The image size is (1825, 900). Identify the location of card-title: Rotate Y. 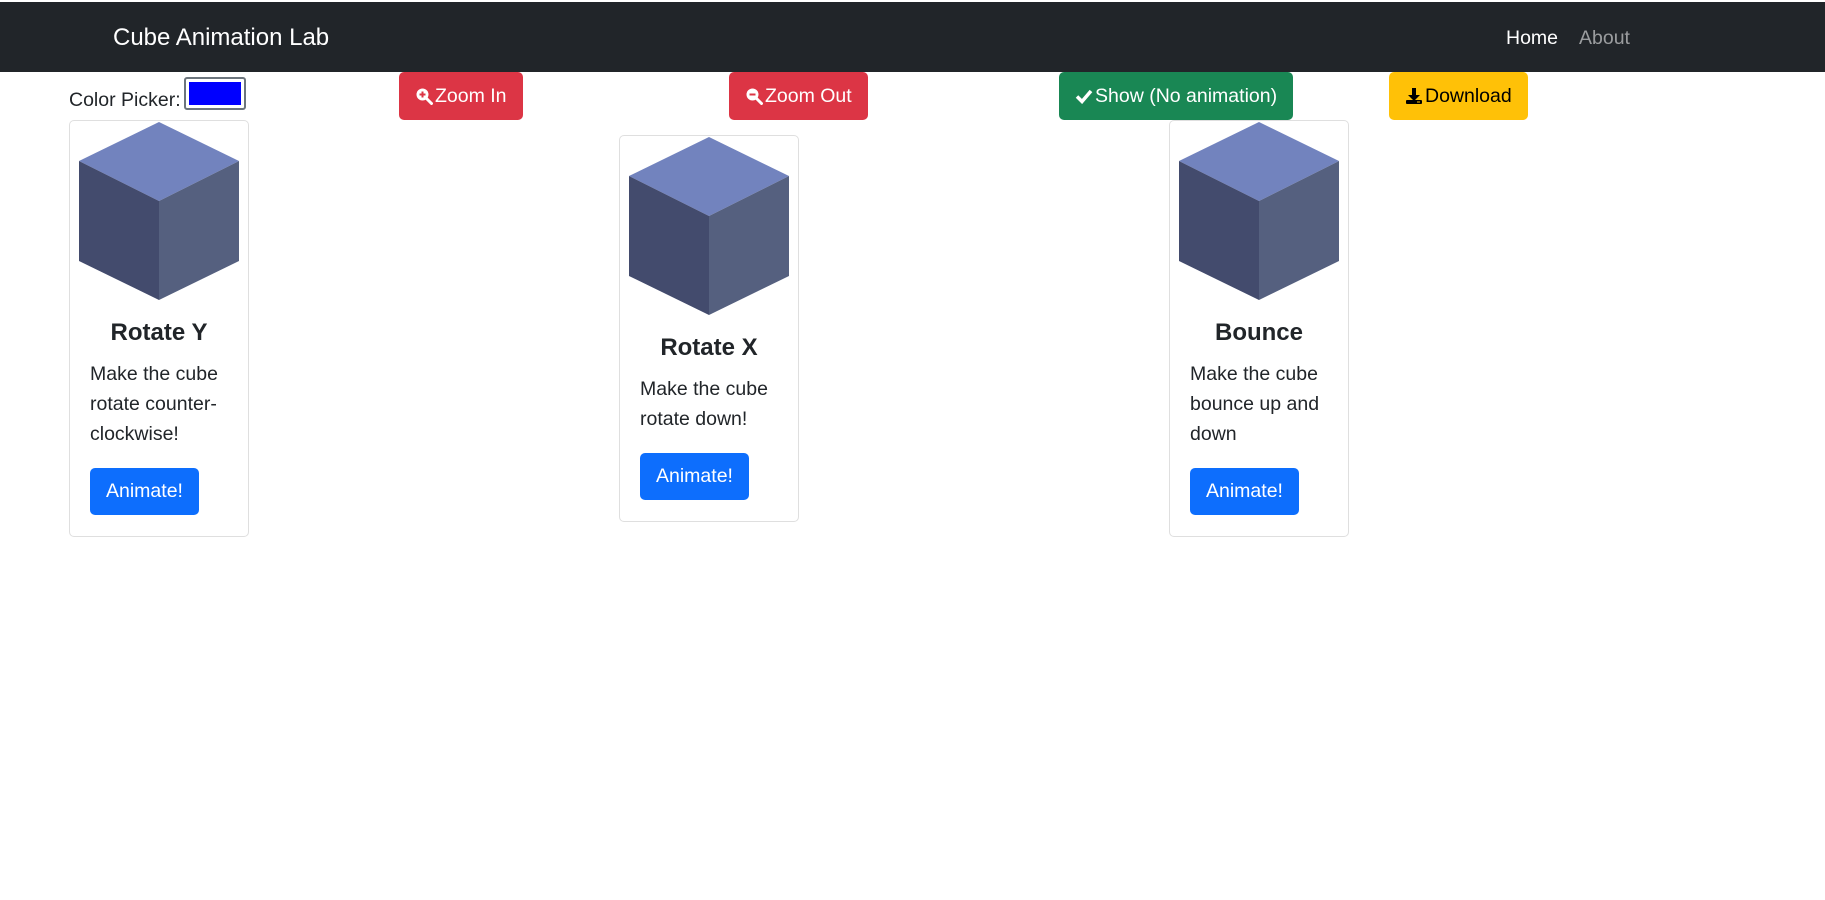
(159, 332).